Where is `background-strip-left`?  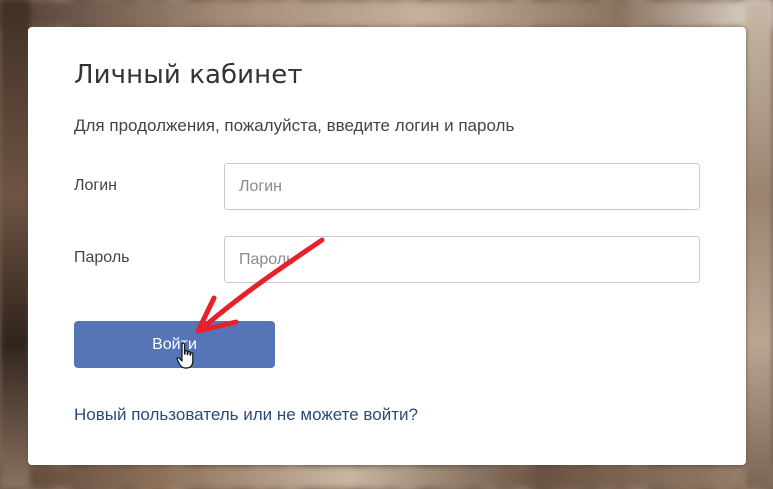 background-strip-left is located at coordinates (15, 244).